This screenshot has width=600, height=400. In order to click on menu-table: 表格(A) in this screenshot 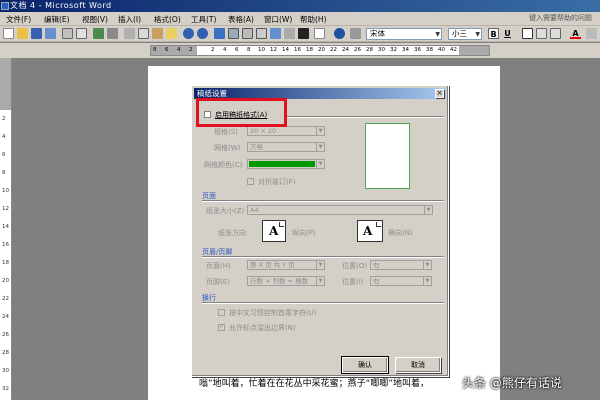, I will do `click(241, 19)`.